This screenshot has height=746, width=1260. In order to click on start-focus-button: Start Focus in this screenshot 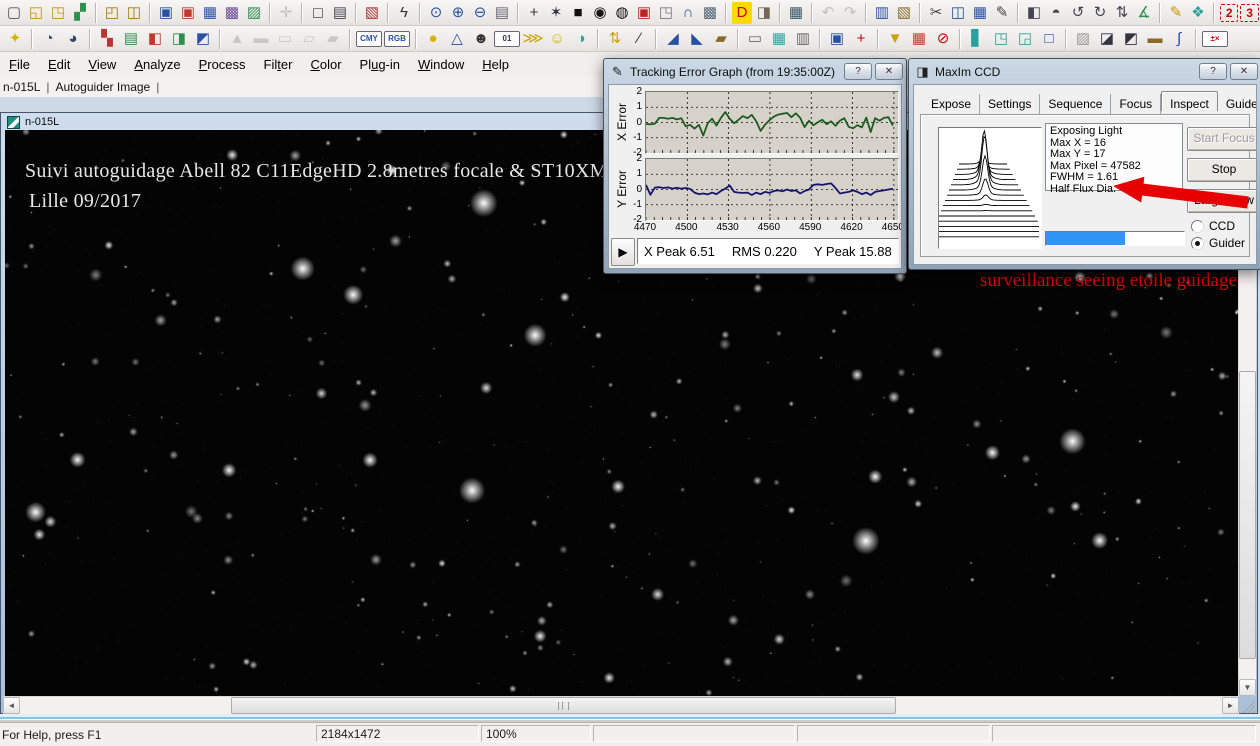, I will do `click(1221, 139)`.